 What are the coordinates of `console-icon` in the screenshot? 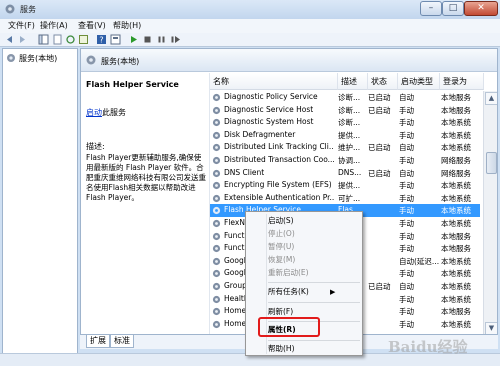 It's located at (115, 39).